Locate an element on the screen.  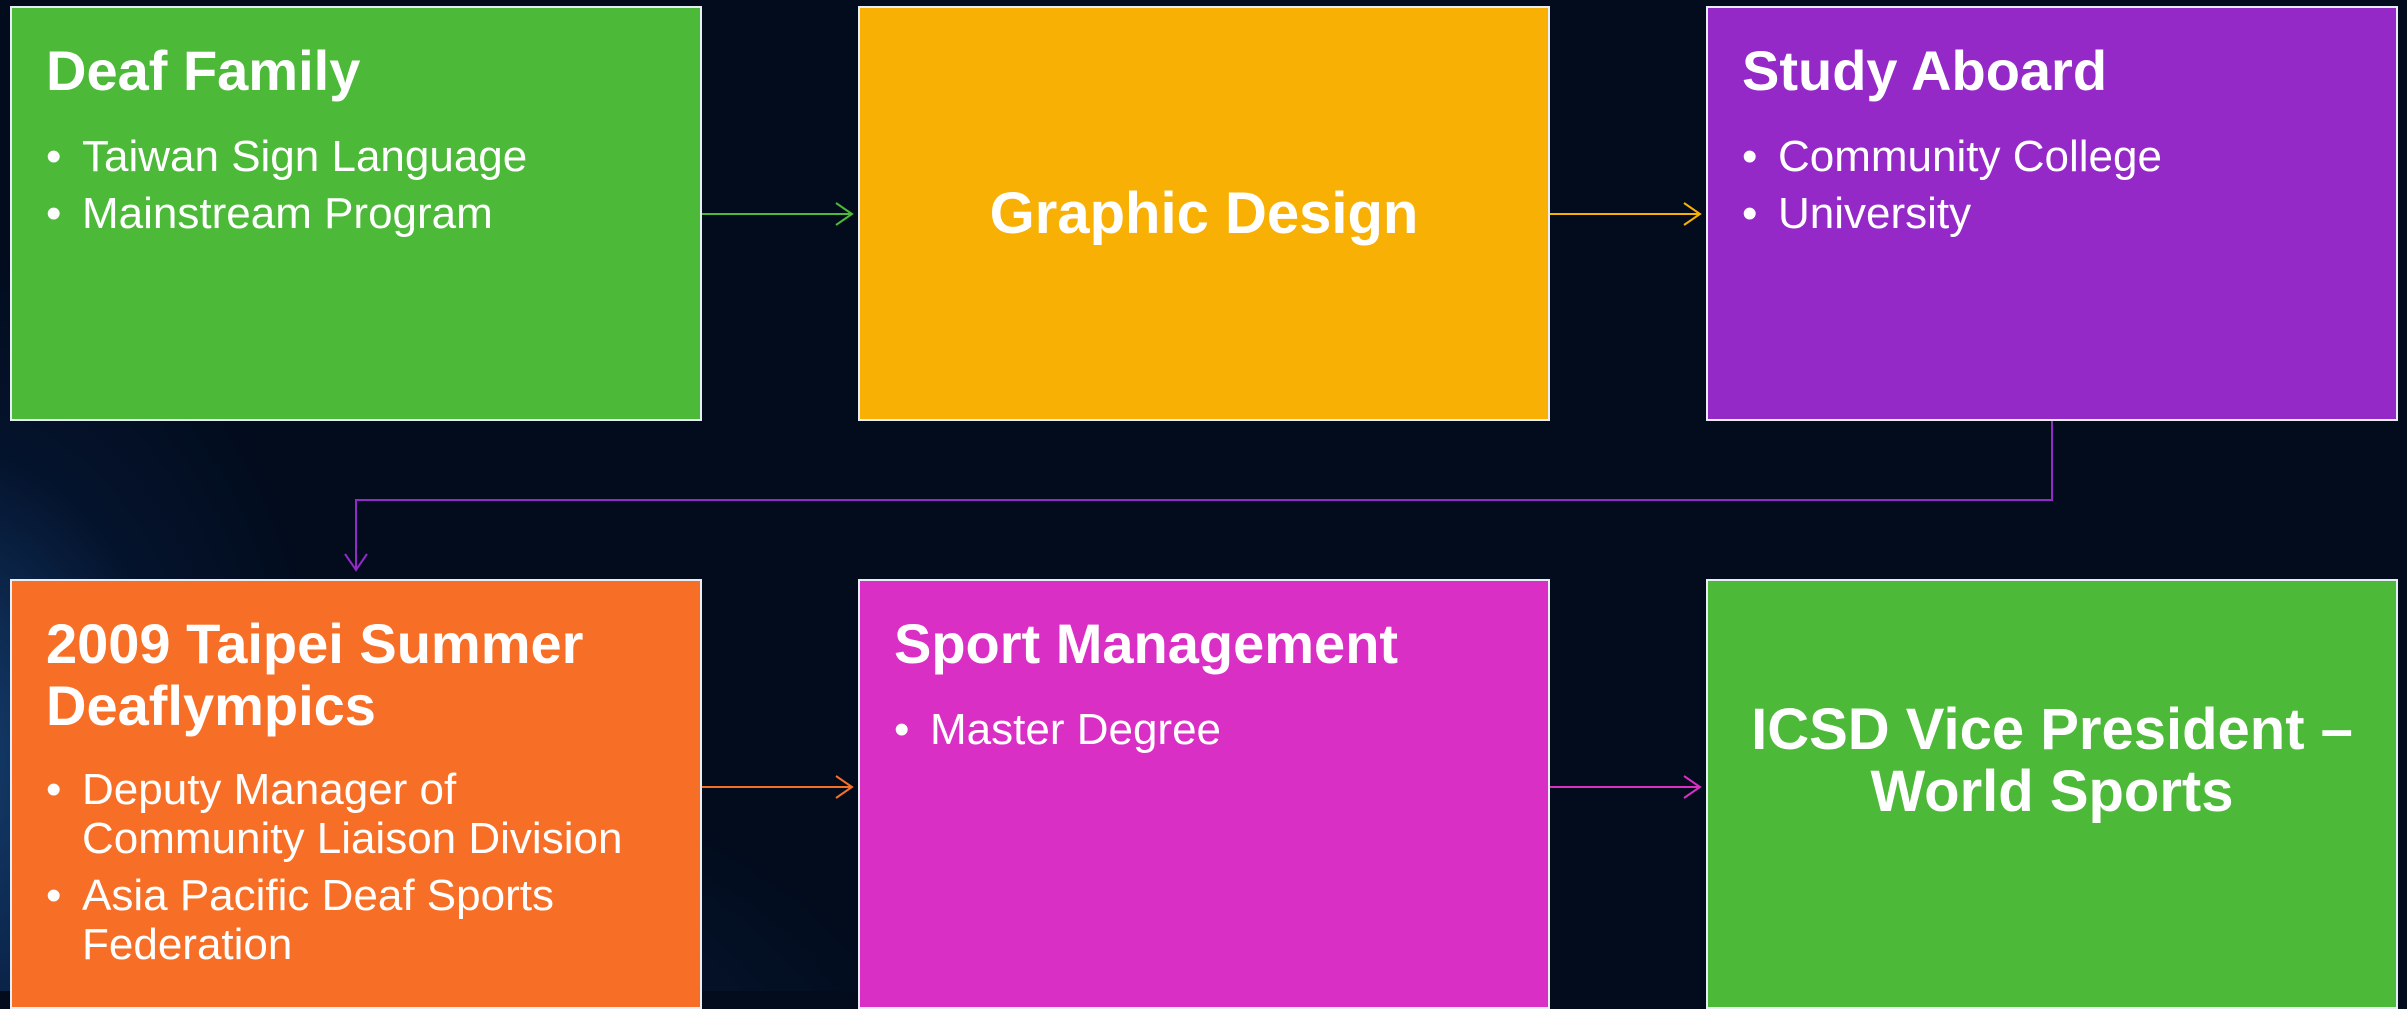
node-title: ICSD Vice President – World Sports is located at coordinates (2052, 760).